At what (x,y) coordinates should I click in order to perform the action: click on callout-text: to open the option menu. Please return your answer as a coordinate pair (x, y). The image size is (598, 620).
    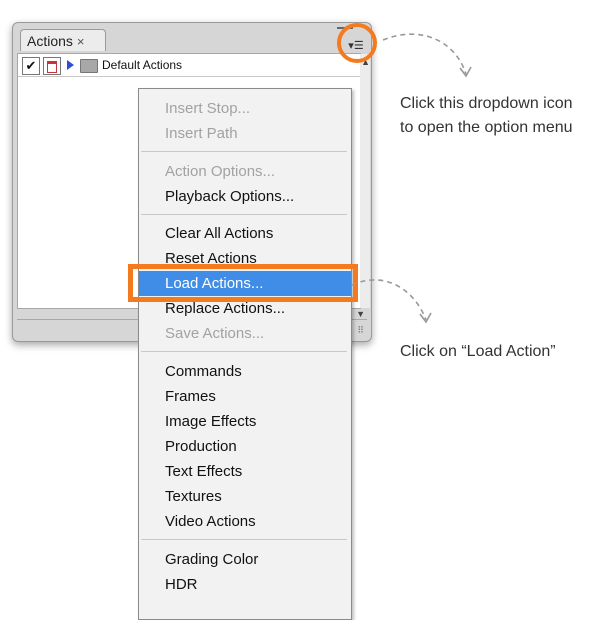
    Looking at the image, I should click on (486, 127).